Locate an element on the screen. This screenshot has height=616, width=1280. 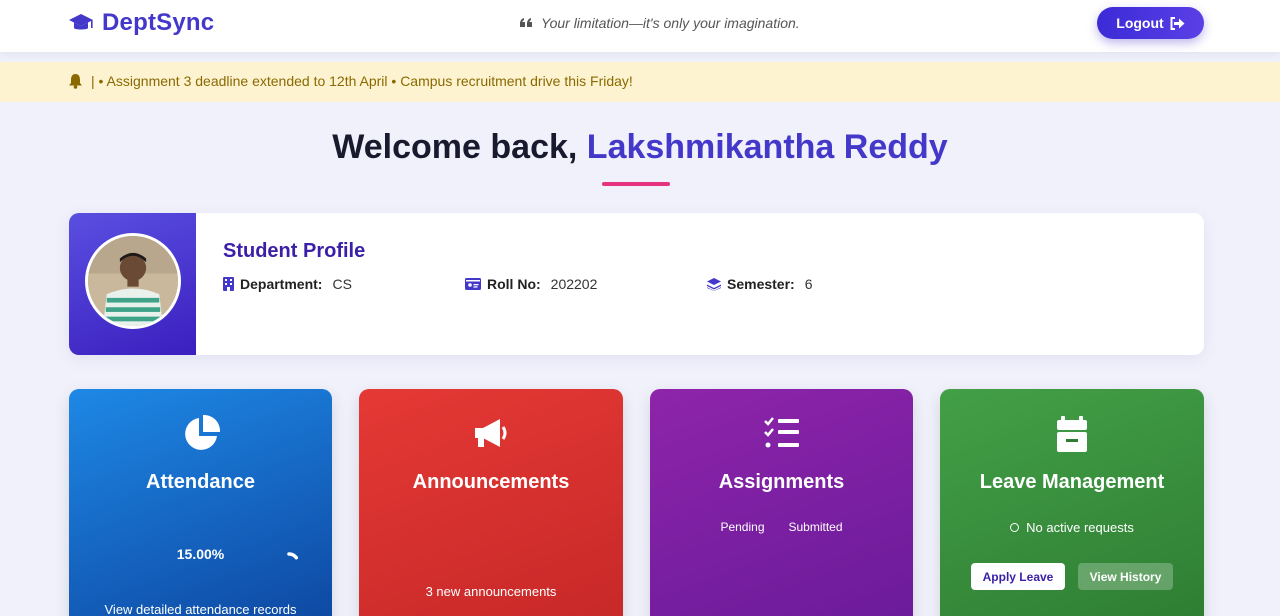
profile-avatar-panel is located at coordinates (132, 284).